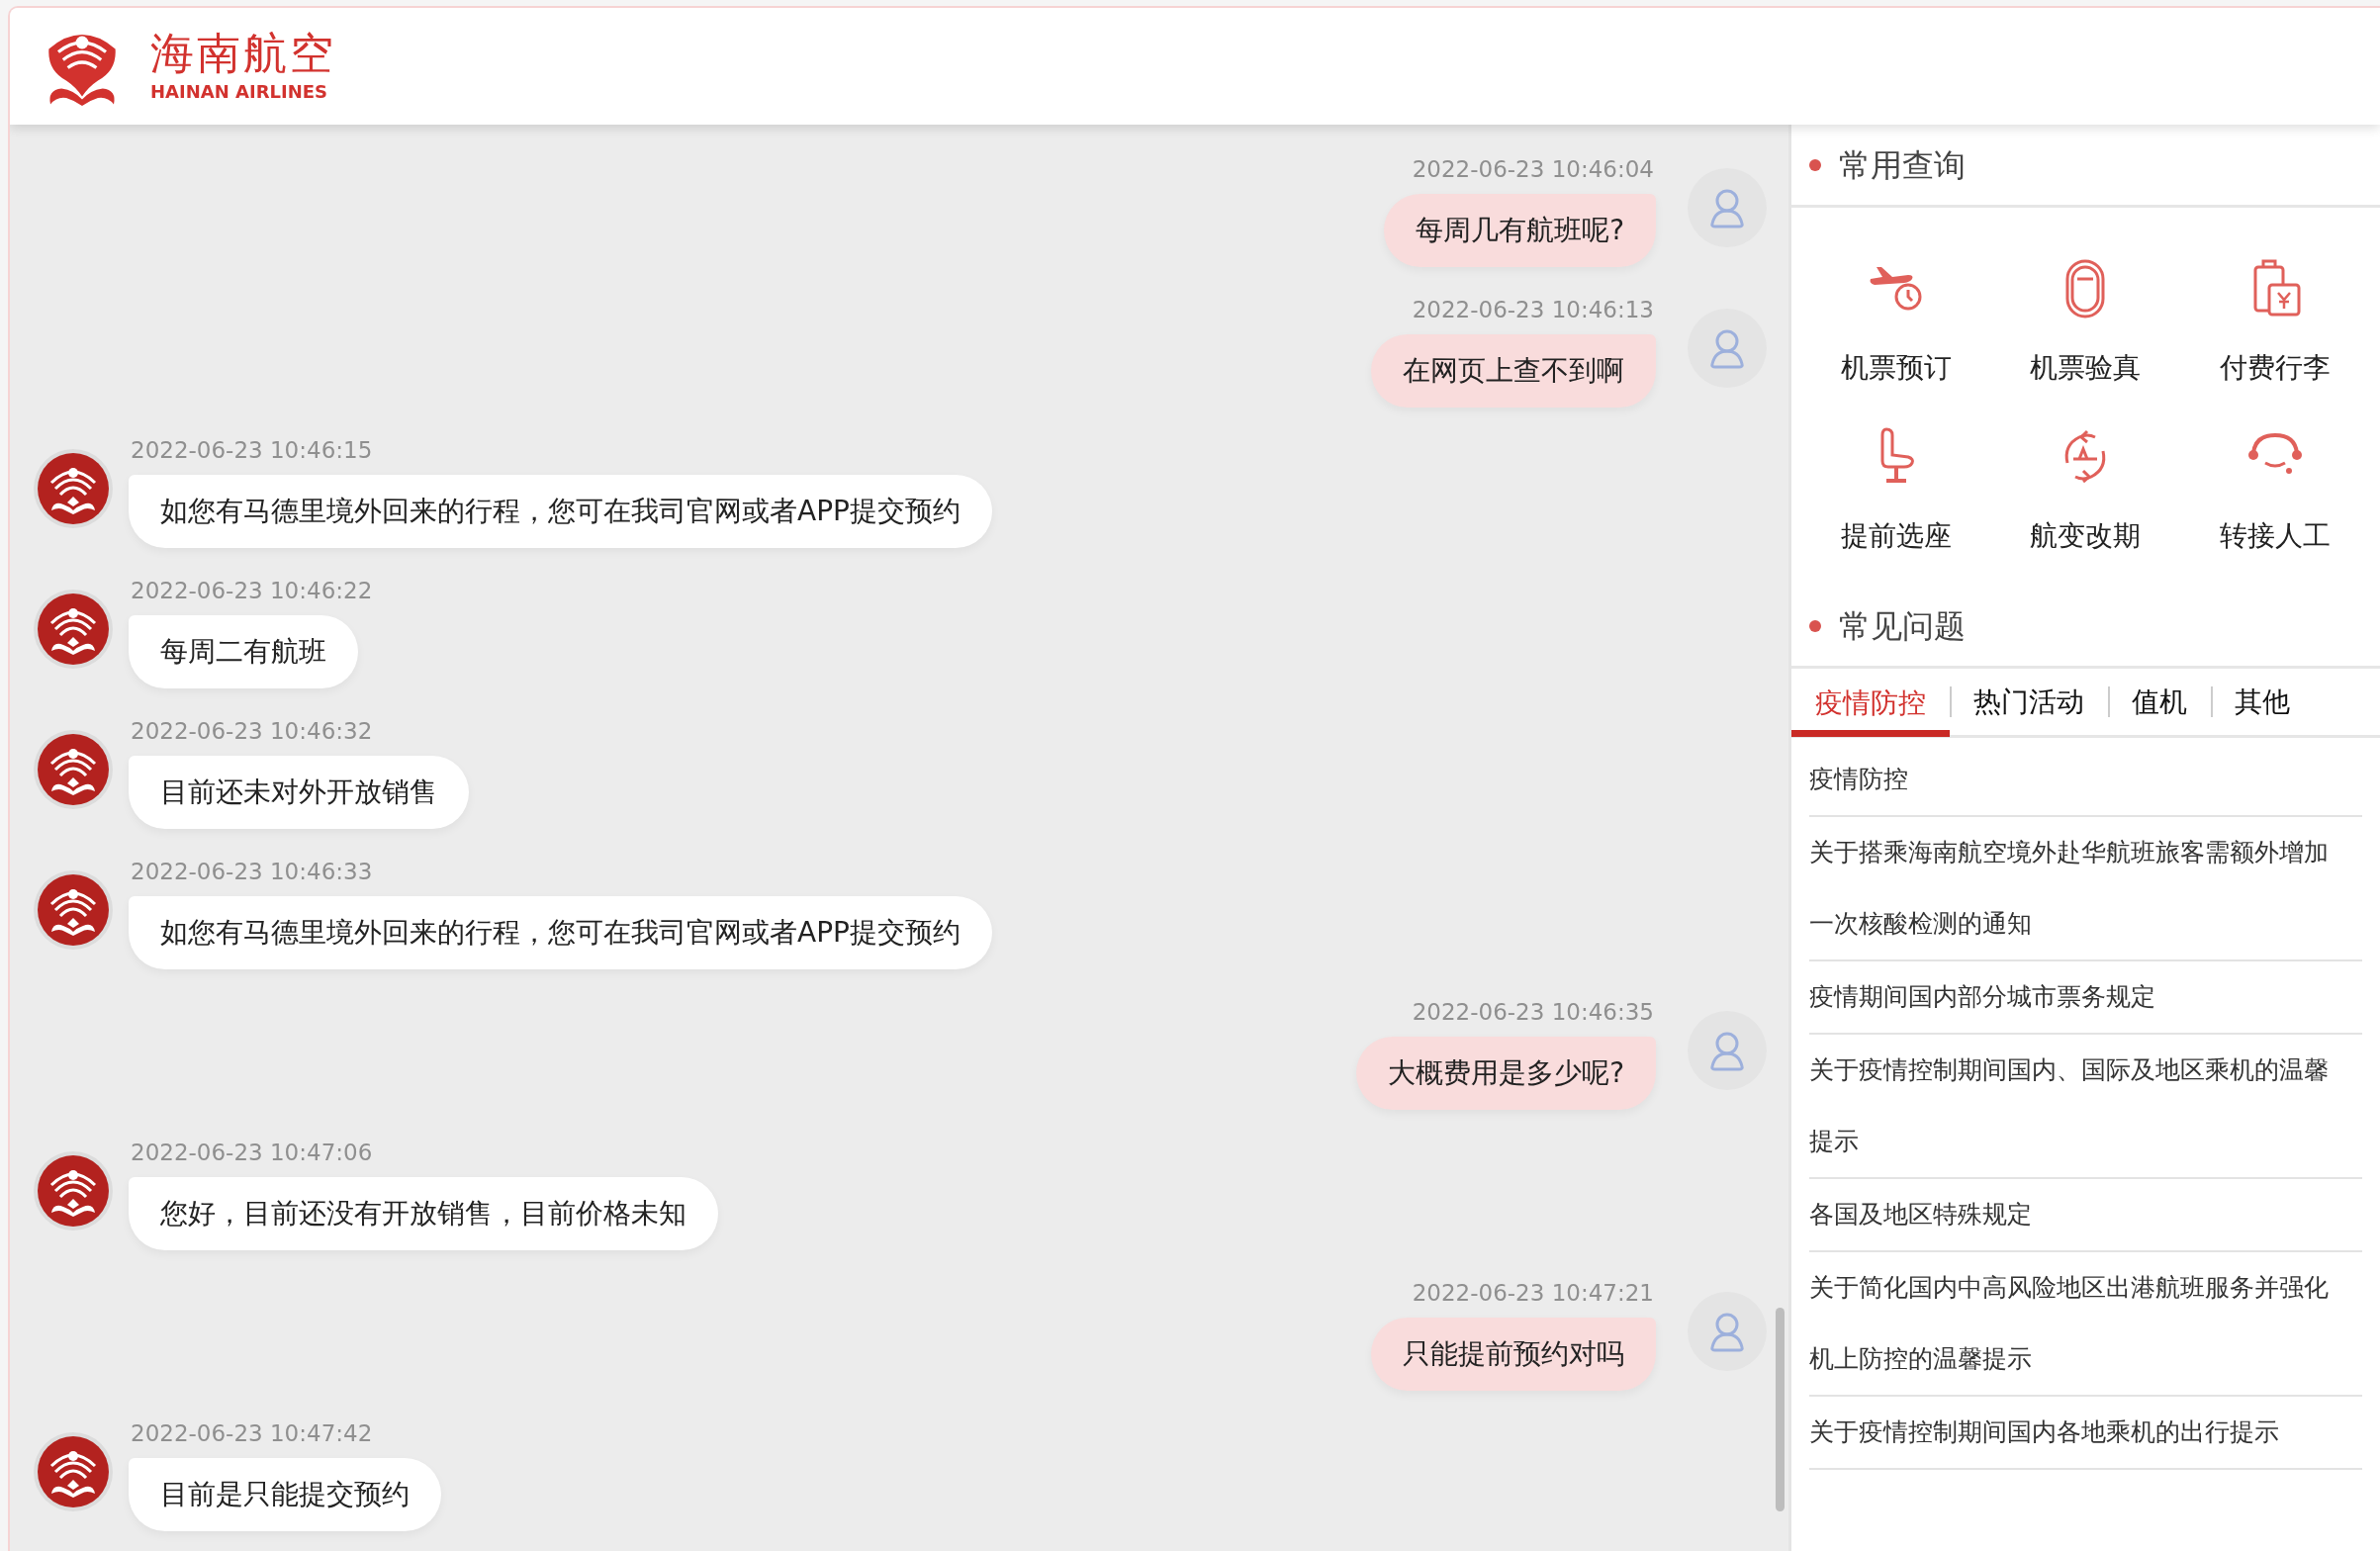 The image size is (2380, 1551). What do you see at coordinates (2085, 780) in the screenshot?
I see `faq-link: 疫情防控` at bounding box center [2085, 780].